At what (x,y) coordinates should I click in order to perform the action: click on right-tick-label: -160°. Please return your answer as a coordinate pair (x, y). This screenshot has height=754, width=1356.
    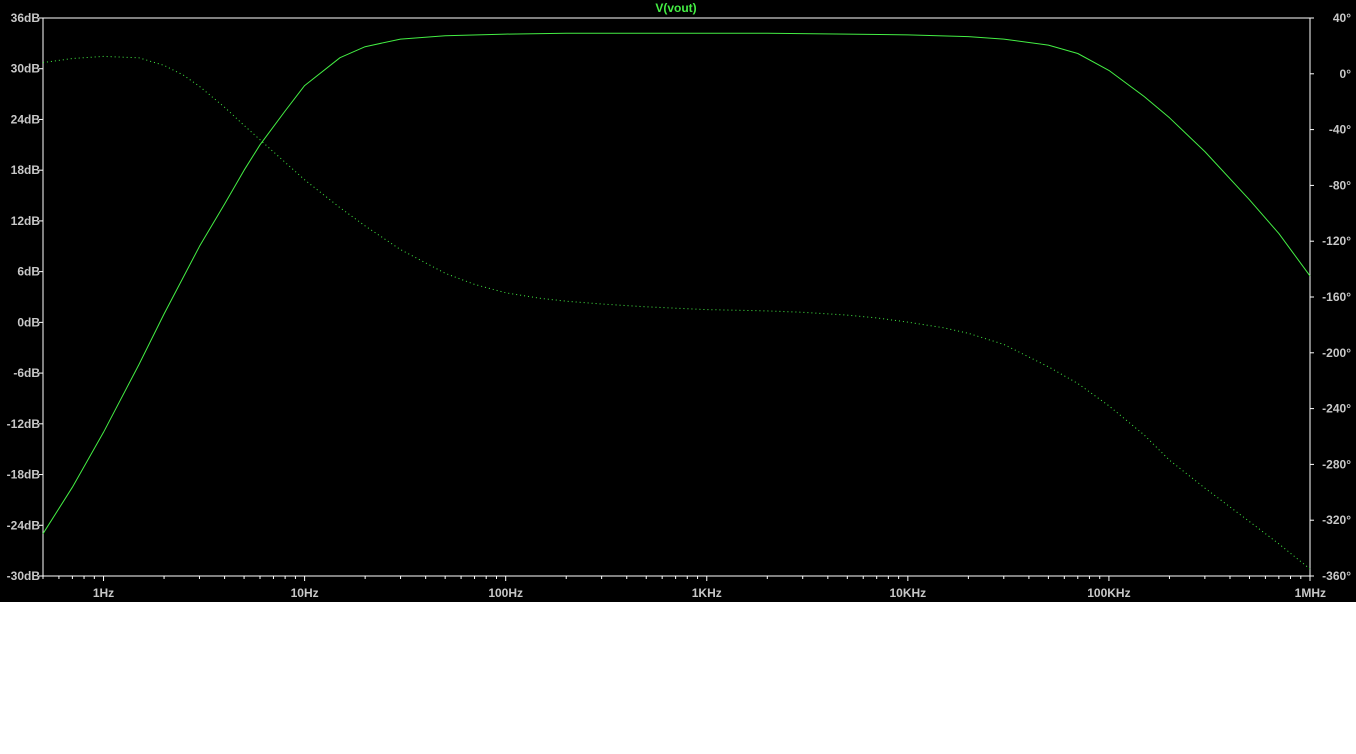
    Looking at the image, I should click on (1336, 297).